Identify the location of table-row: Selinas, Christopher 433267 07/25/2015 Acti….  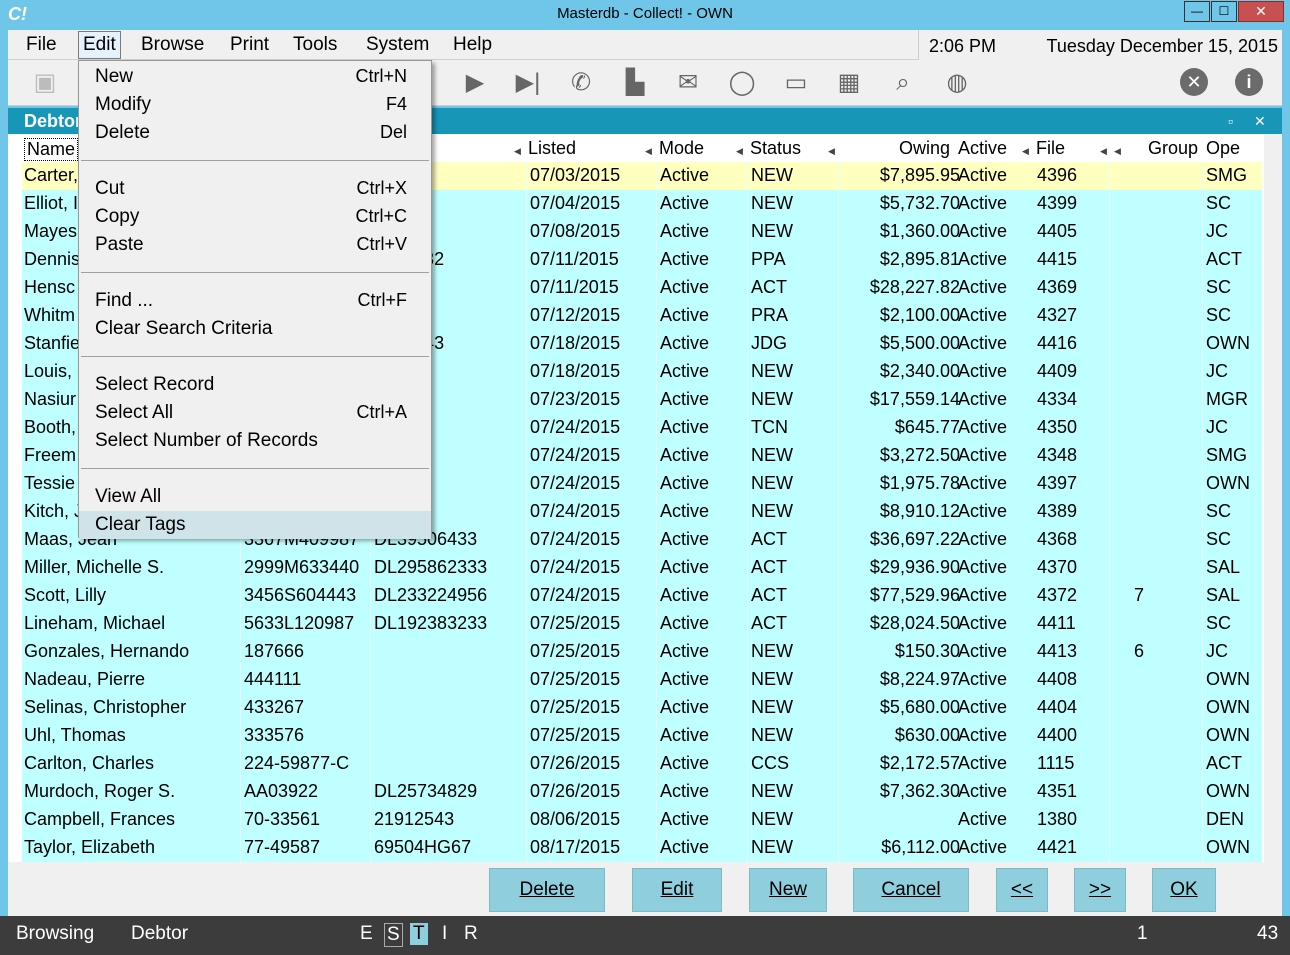
(642, 708).